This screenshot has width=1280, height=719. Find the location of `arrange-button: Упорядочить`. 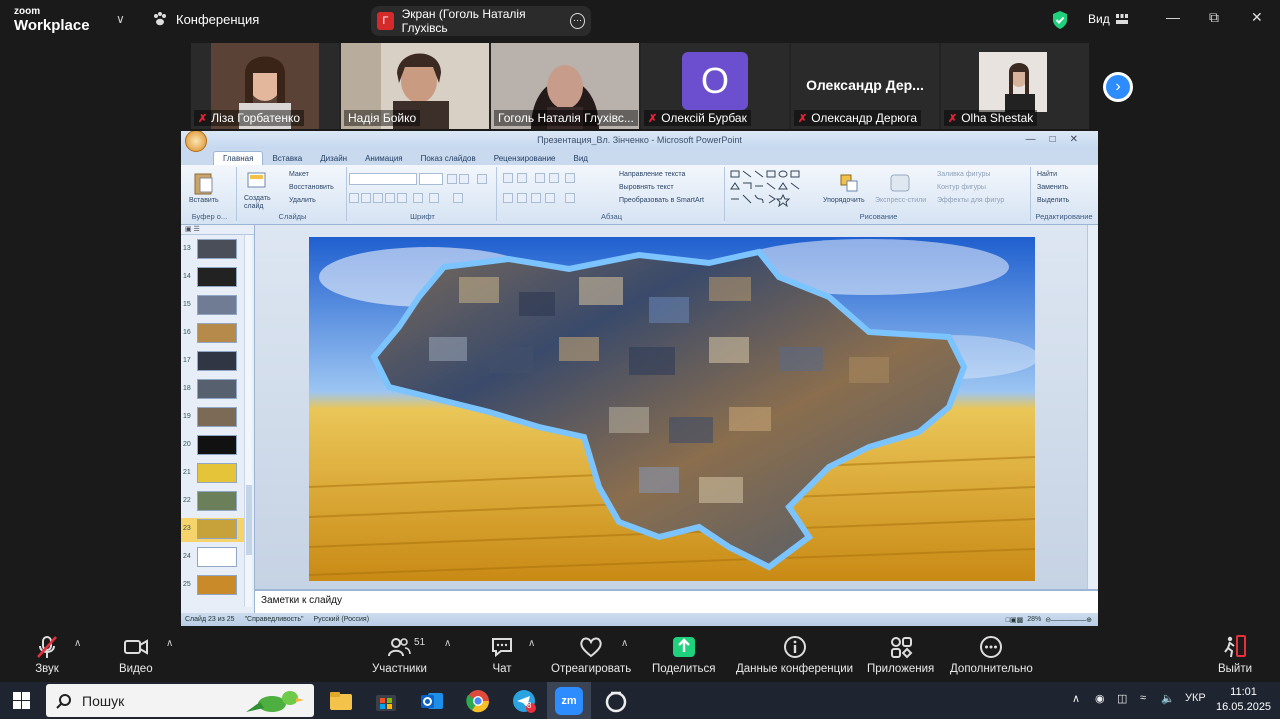

arrange-button: Упорядочить is located at coordinates (844, 200).